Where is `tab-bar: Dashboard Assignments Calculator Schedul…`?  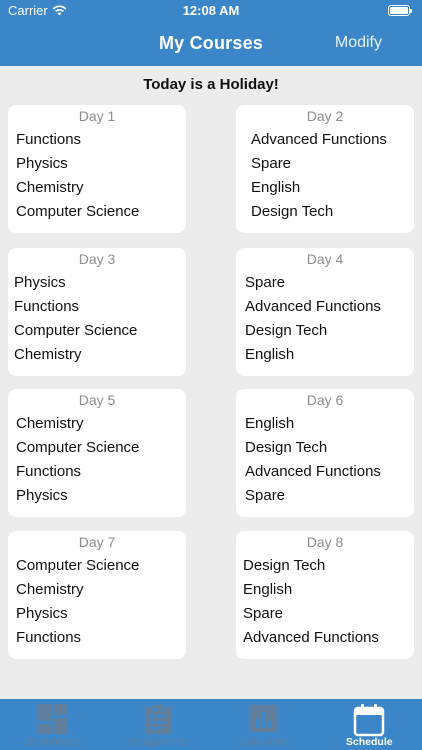
tab-bar: Dashboard Assignments Calculator Schedul… is located at coordinates (211, 724).